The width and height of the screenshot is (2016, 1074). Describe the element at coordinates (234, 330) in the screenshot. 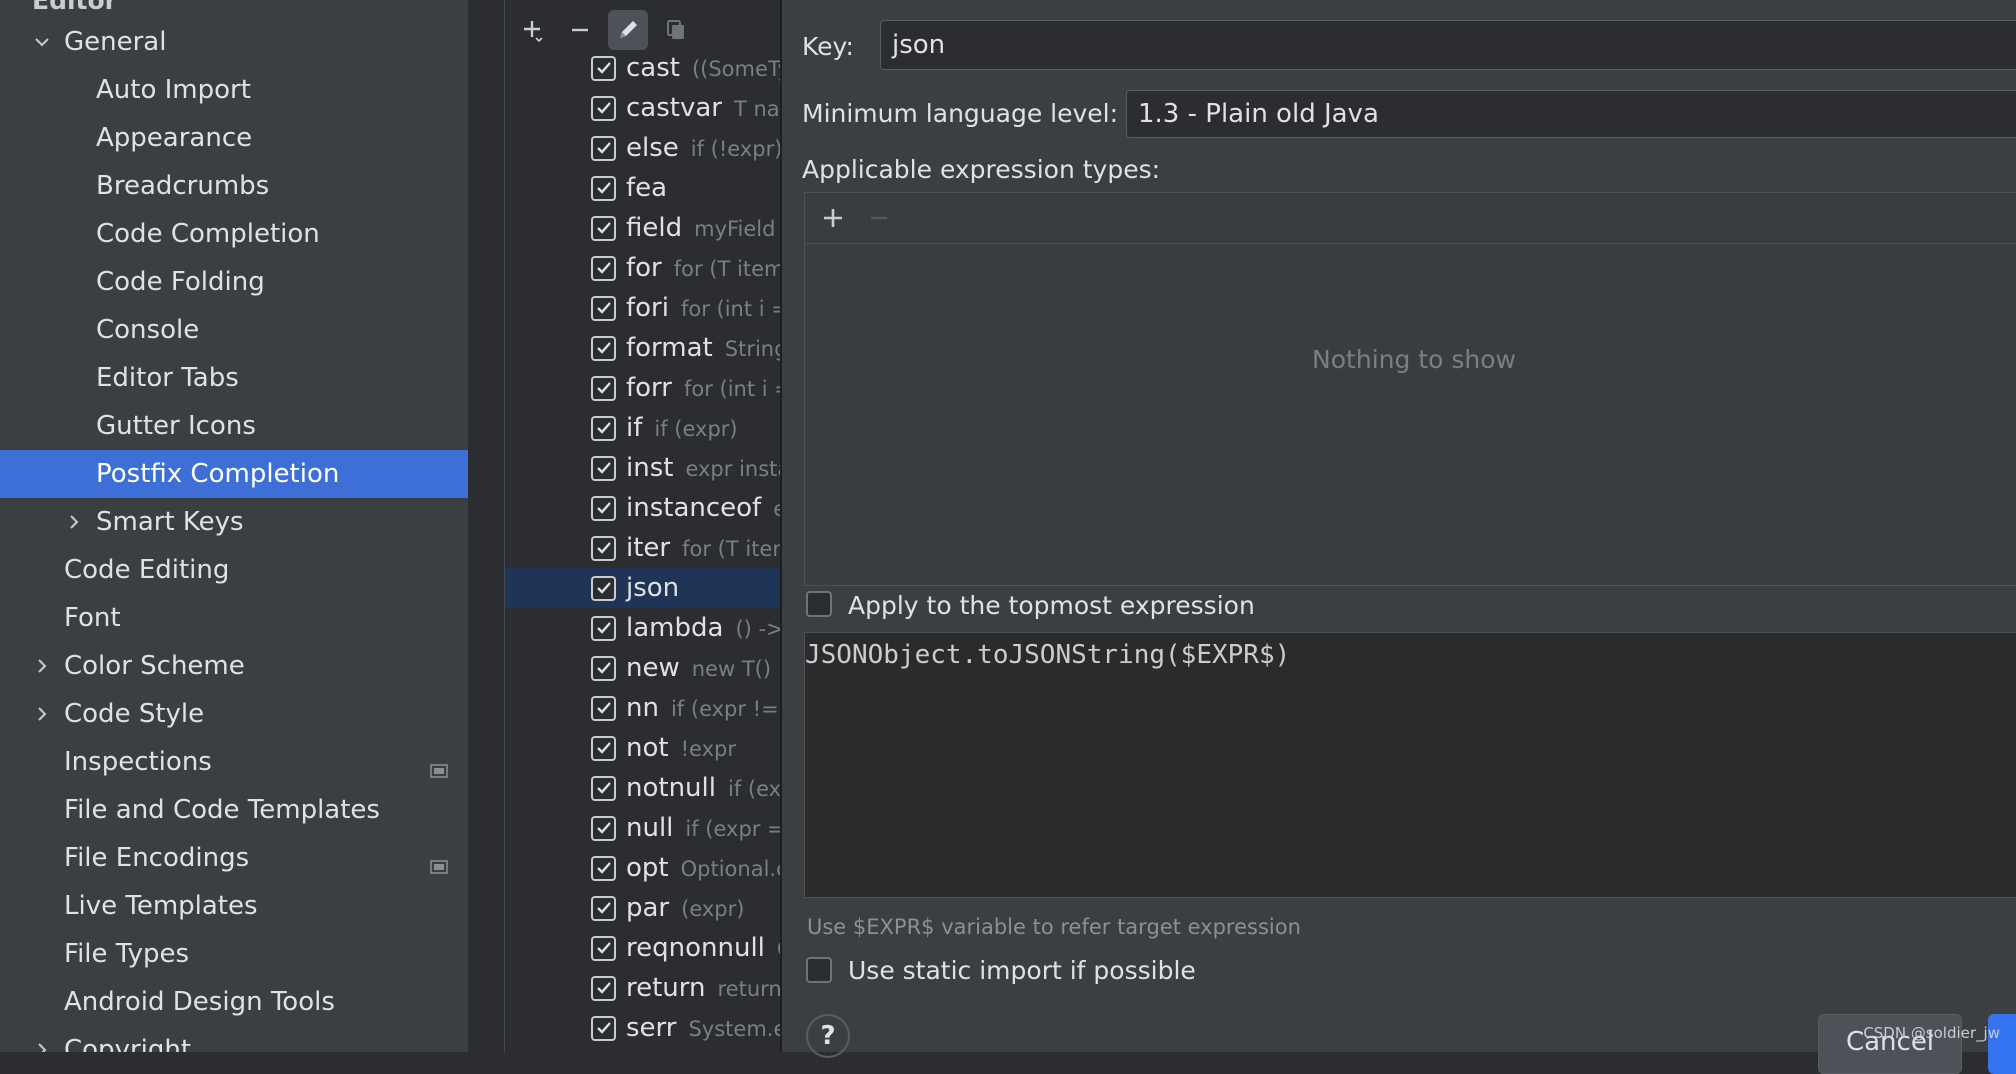

I see `sidebar-item-console: Console` at that location.